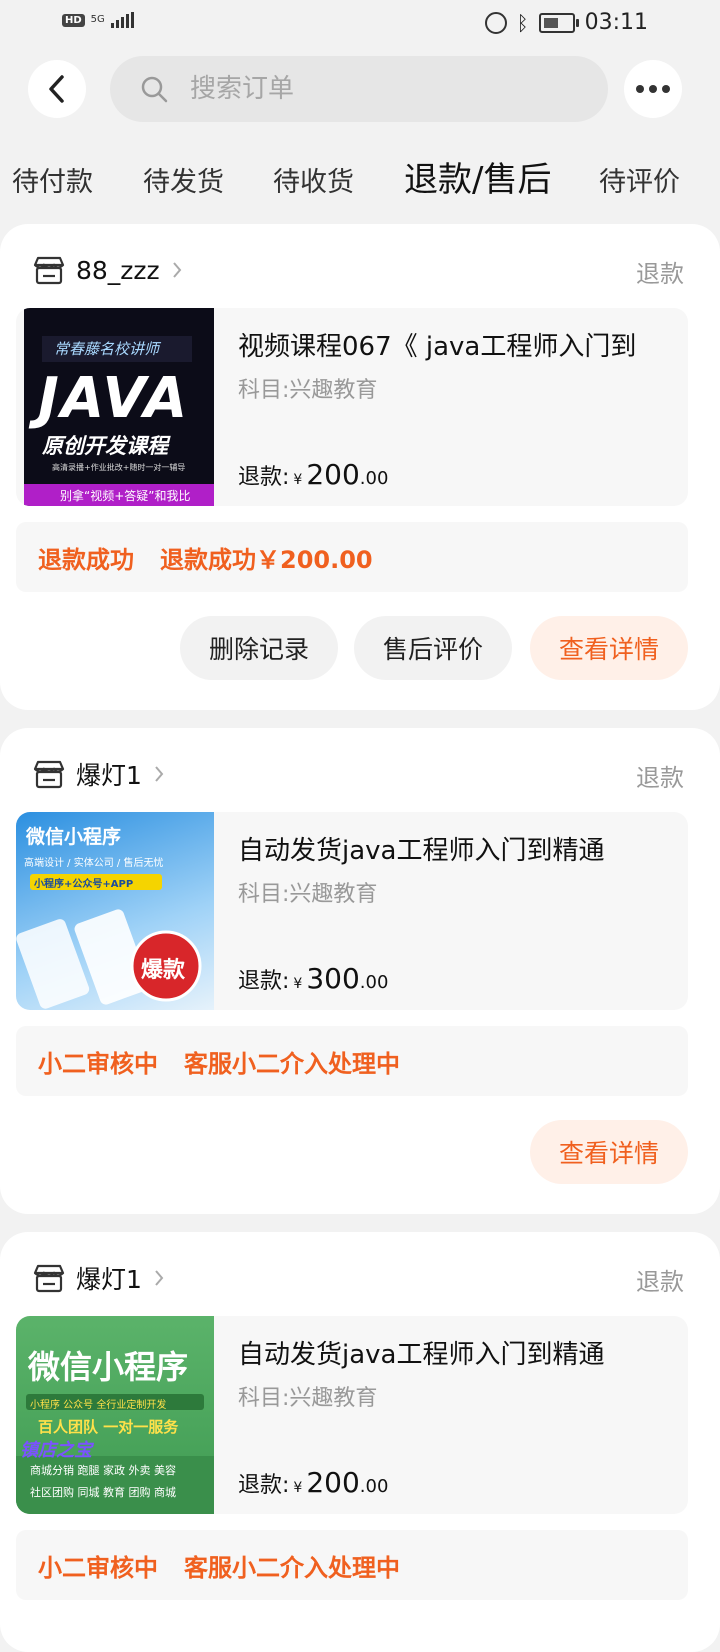 The width and height of the screenshot is (720, 1652). I want to click on tab-pending-payment: 待付款, so click(52, 179).